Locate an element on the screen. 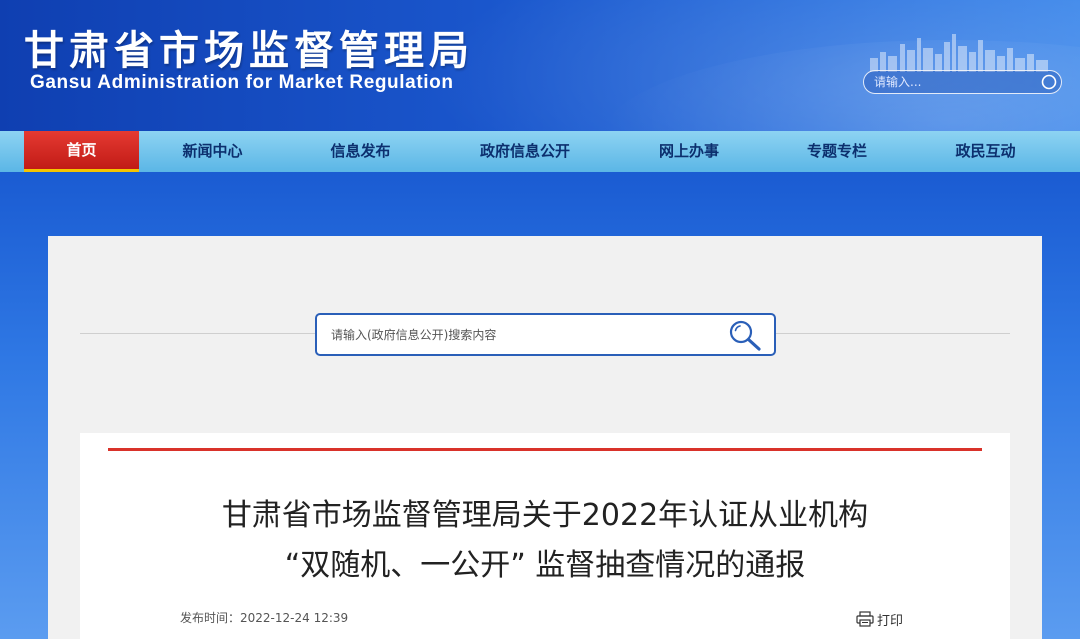 Image resolution: width=1080 pixels, height=639 pixels. gov-info-search-box is located at coordinates (545, 334).